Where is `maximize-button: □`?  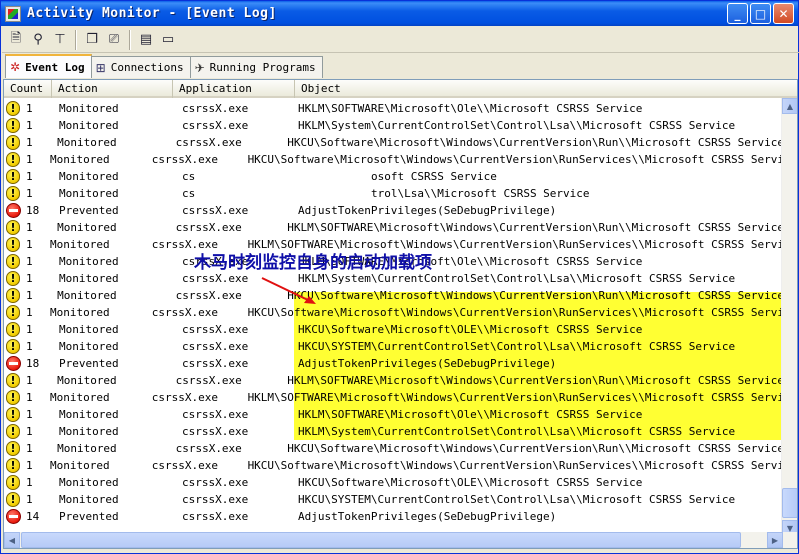
maximize-button: □ is located at coordinates (760, 13).